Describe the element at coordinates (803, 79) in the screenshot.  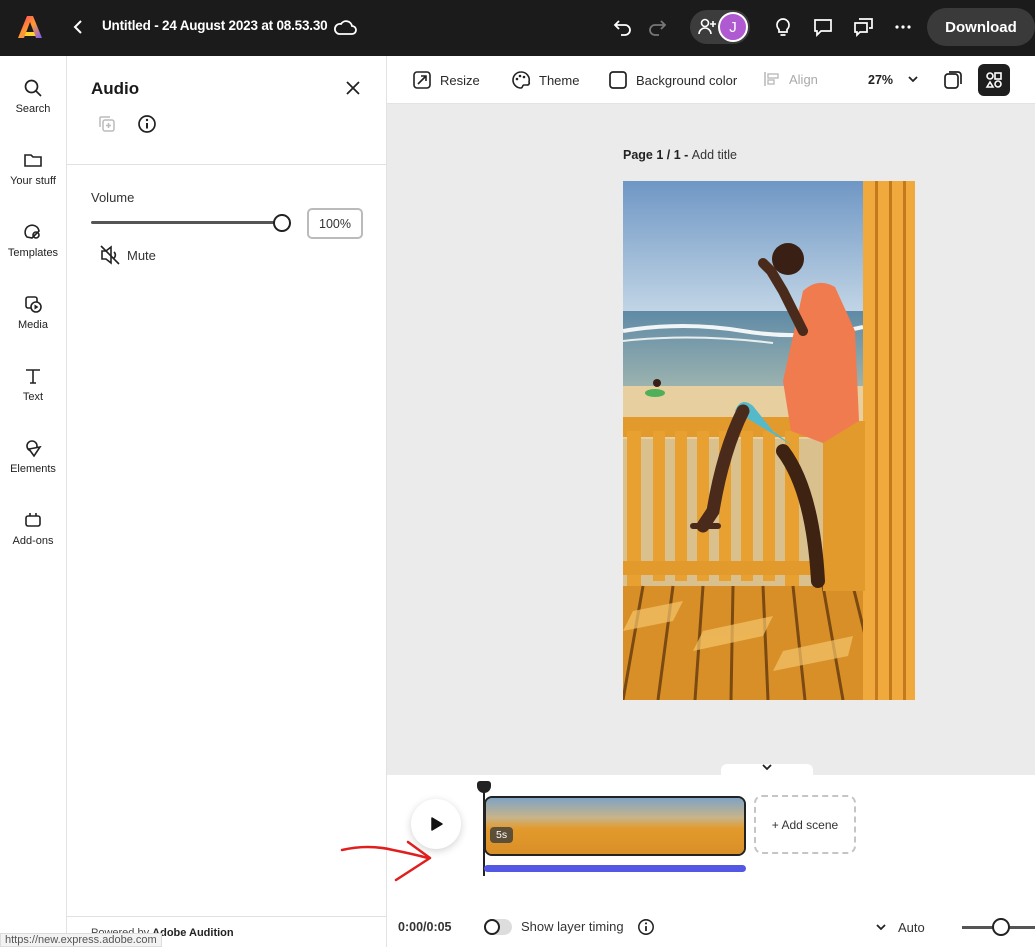
I see `align-label: Align` at that location.